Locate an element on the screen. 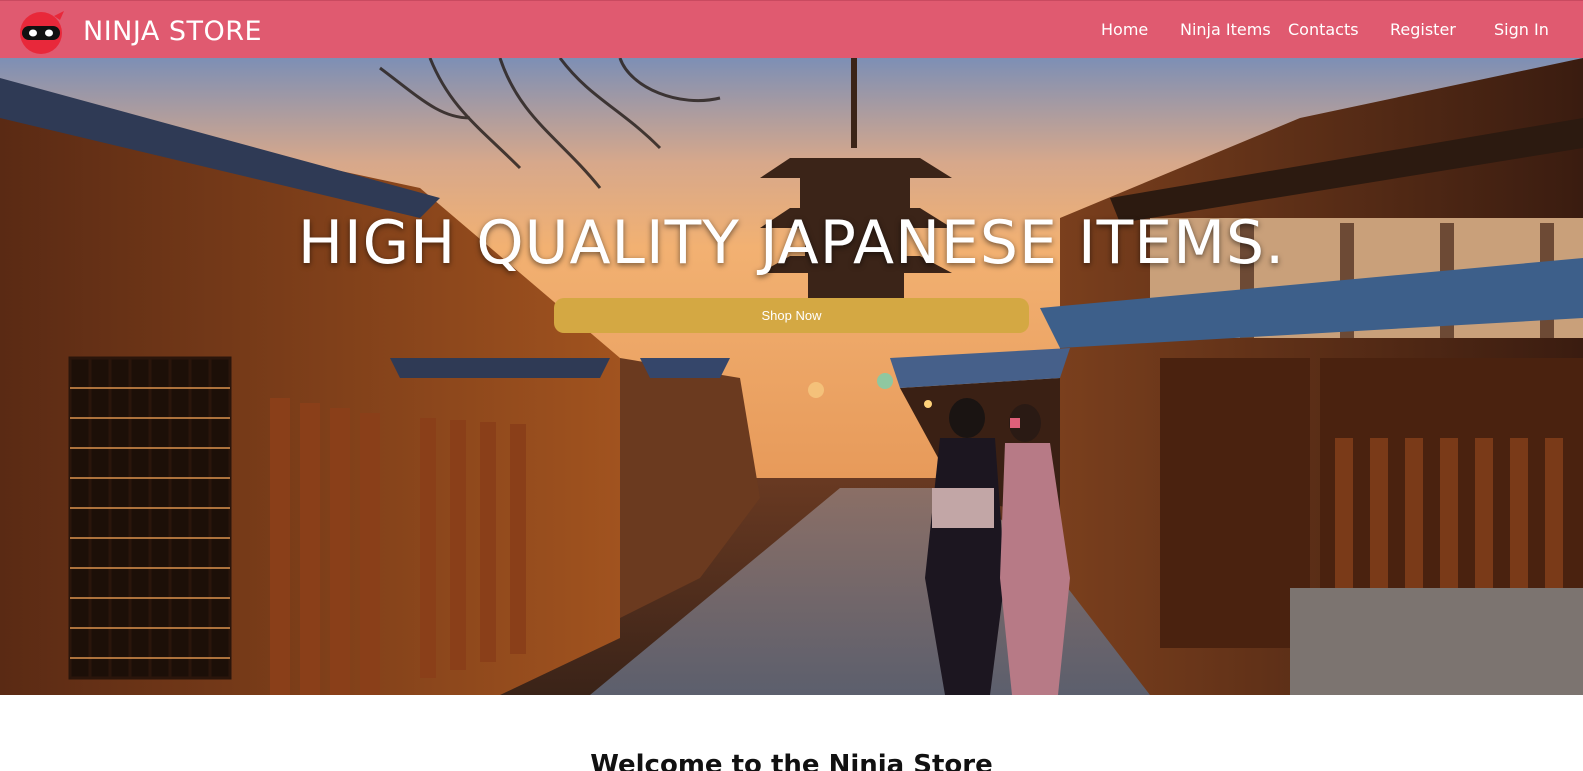 The image size is (1583, 771). nav-home: Home is located at coordinates (1124, 29).